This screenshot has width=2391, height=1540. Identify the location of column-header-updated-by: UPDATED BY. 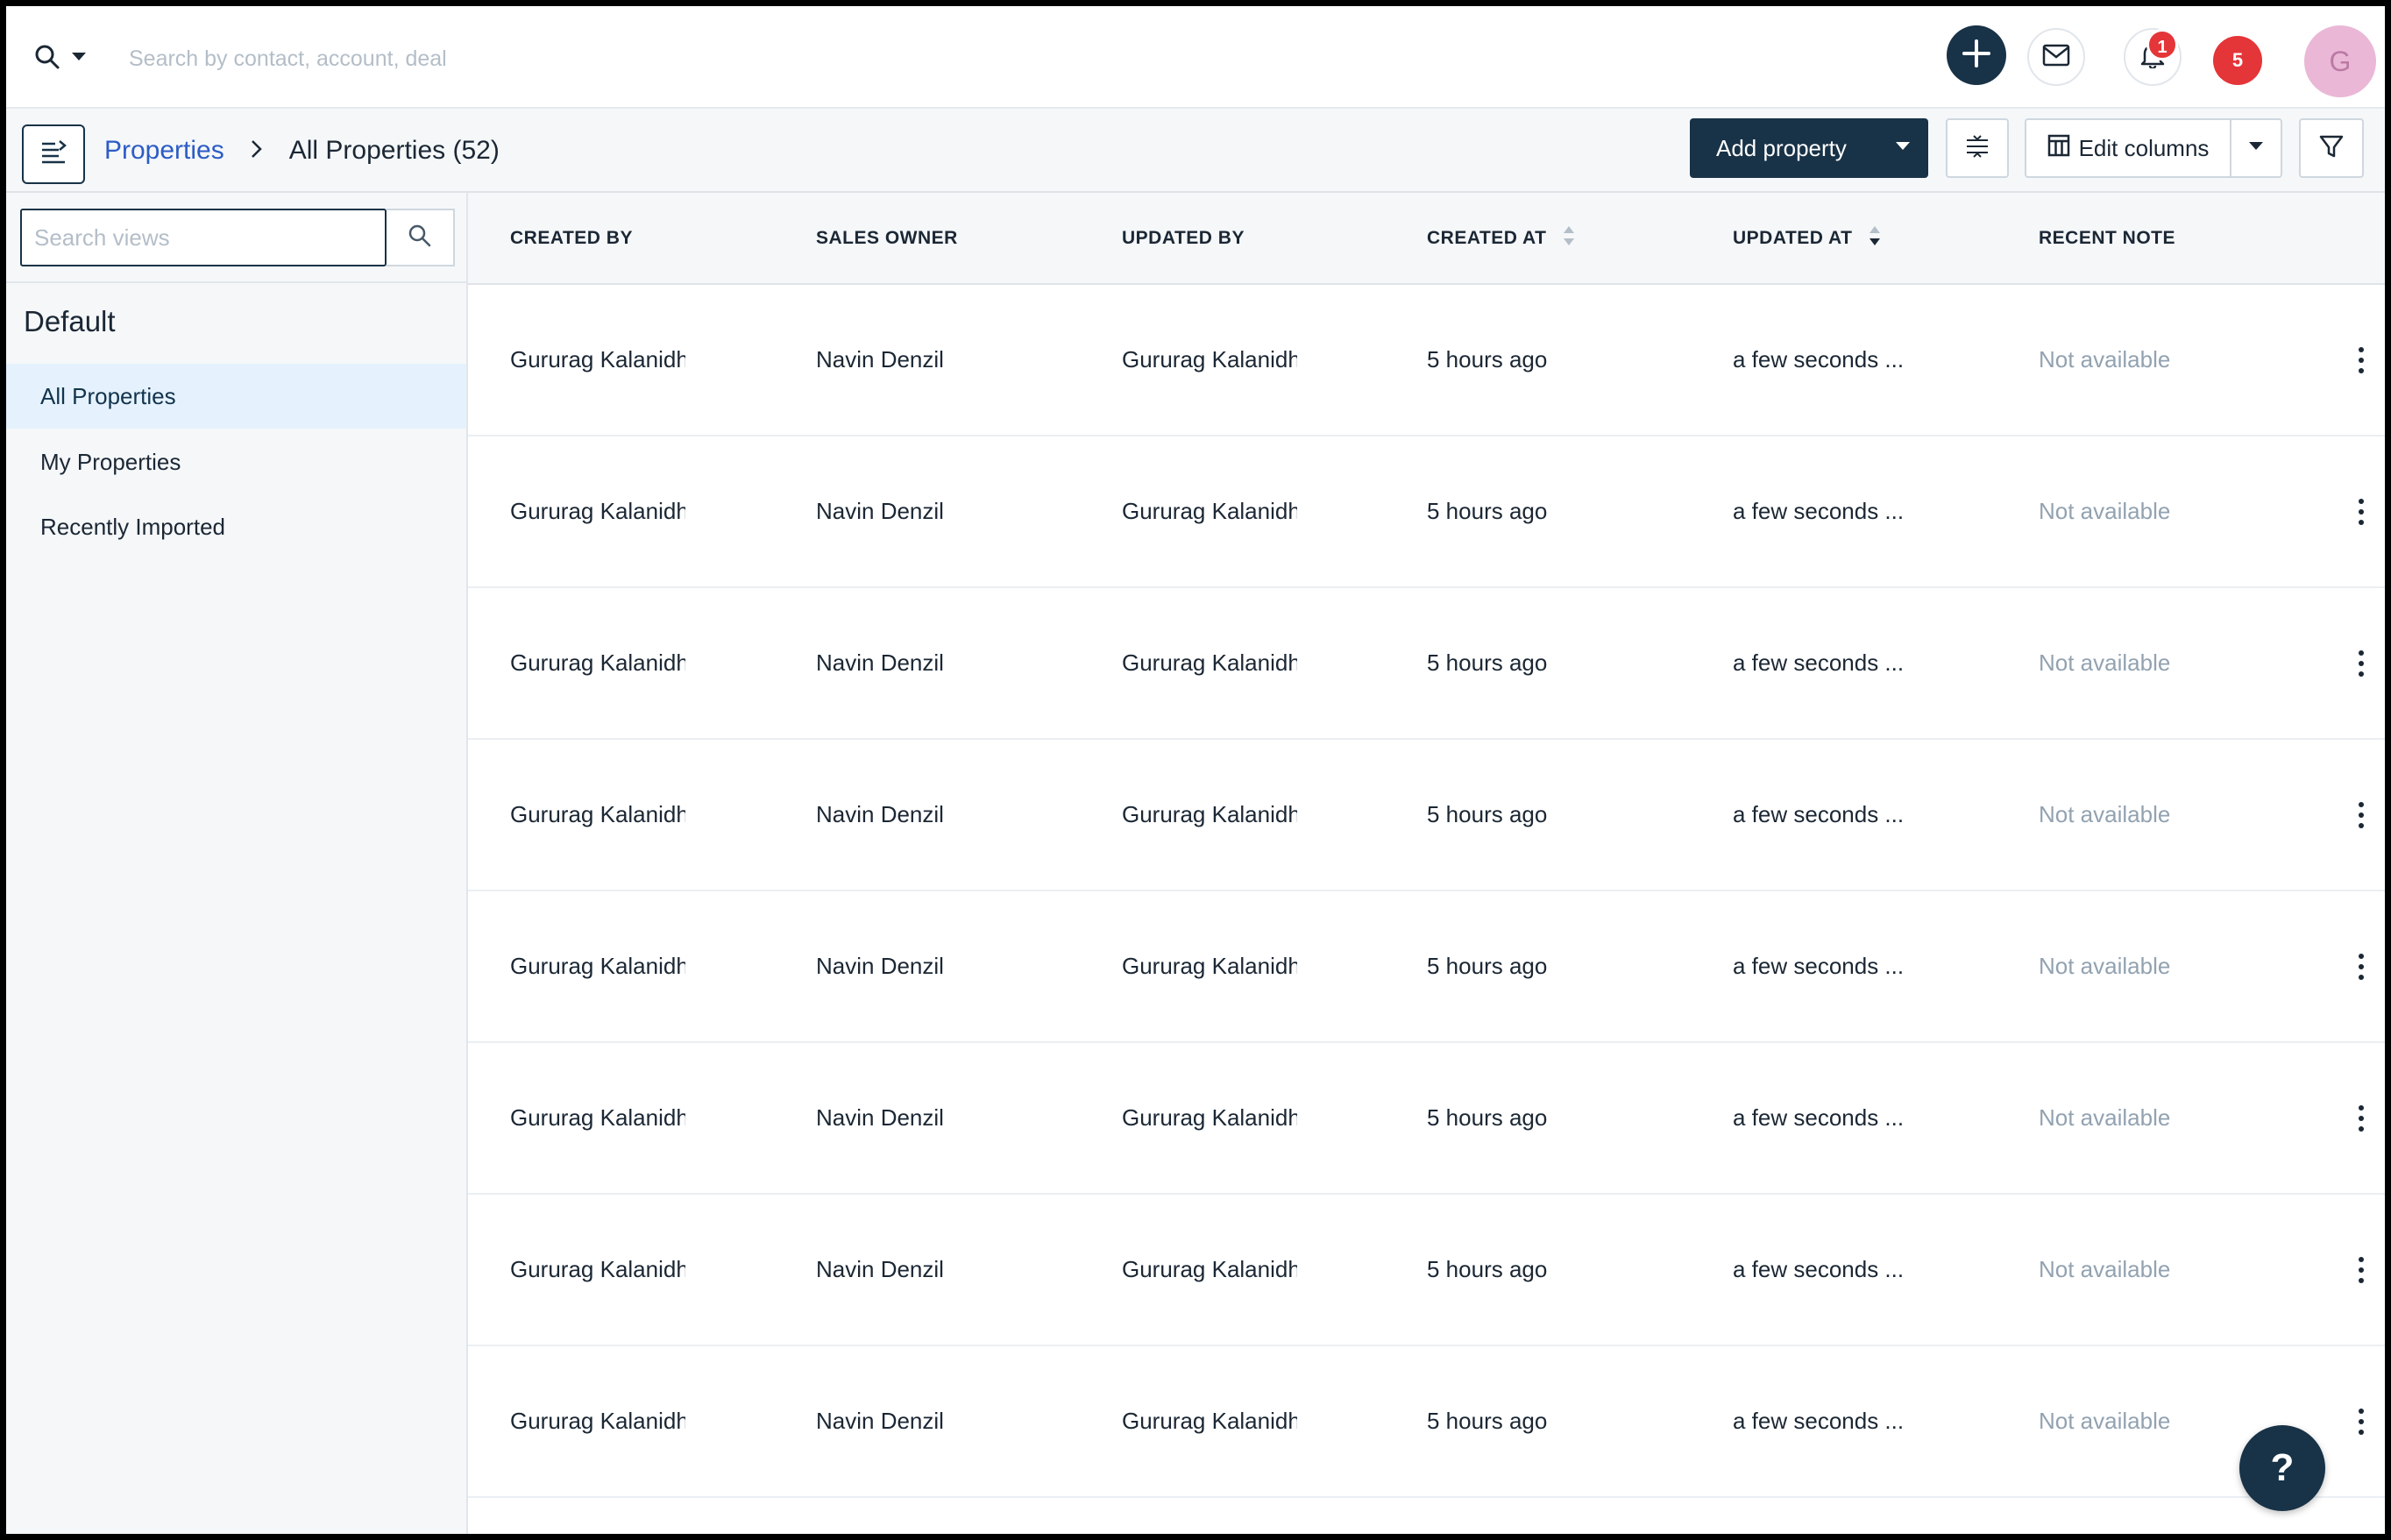
(1183, 238).